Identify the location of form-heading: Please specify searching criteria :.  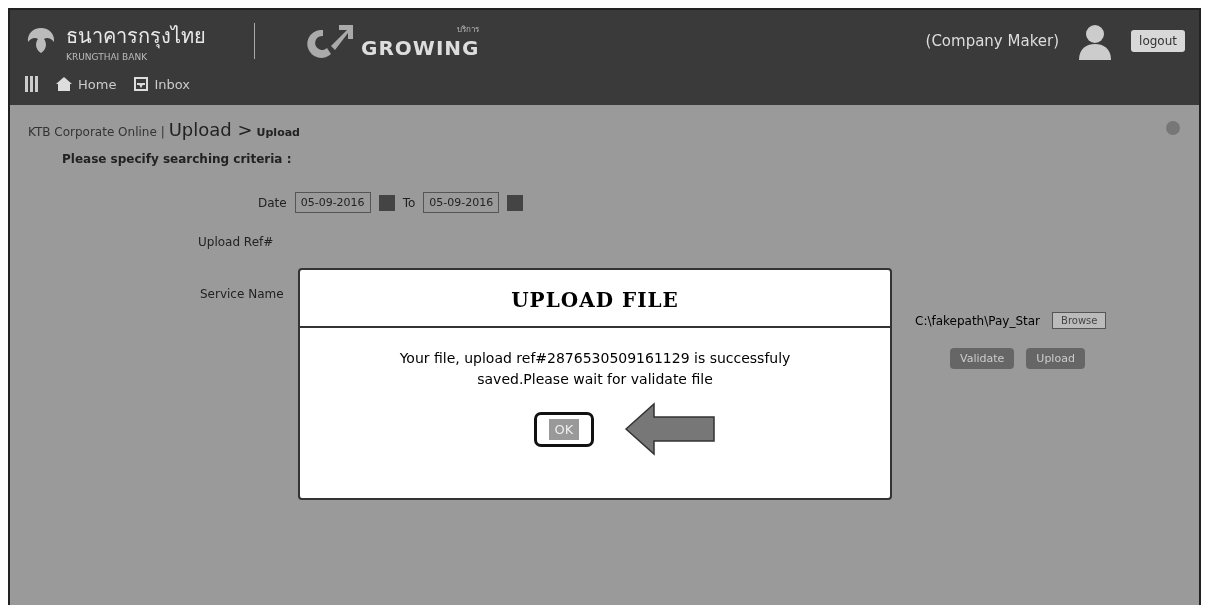
(177, 159).